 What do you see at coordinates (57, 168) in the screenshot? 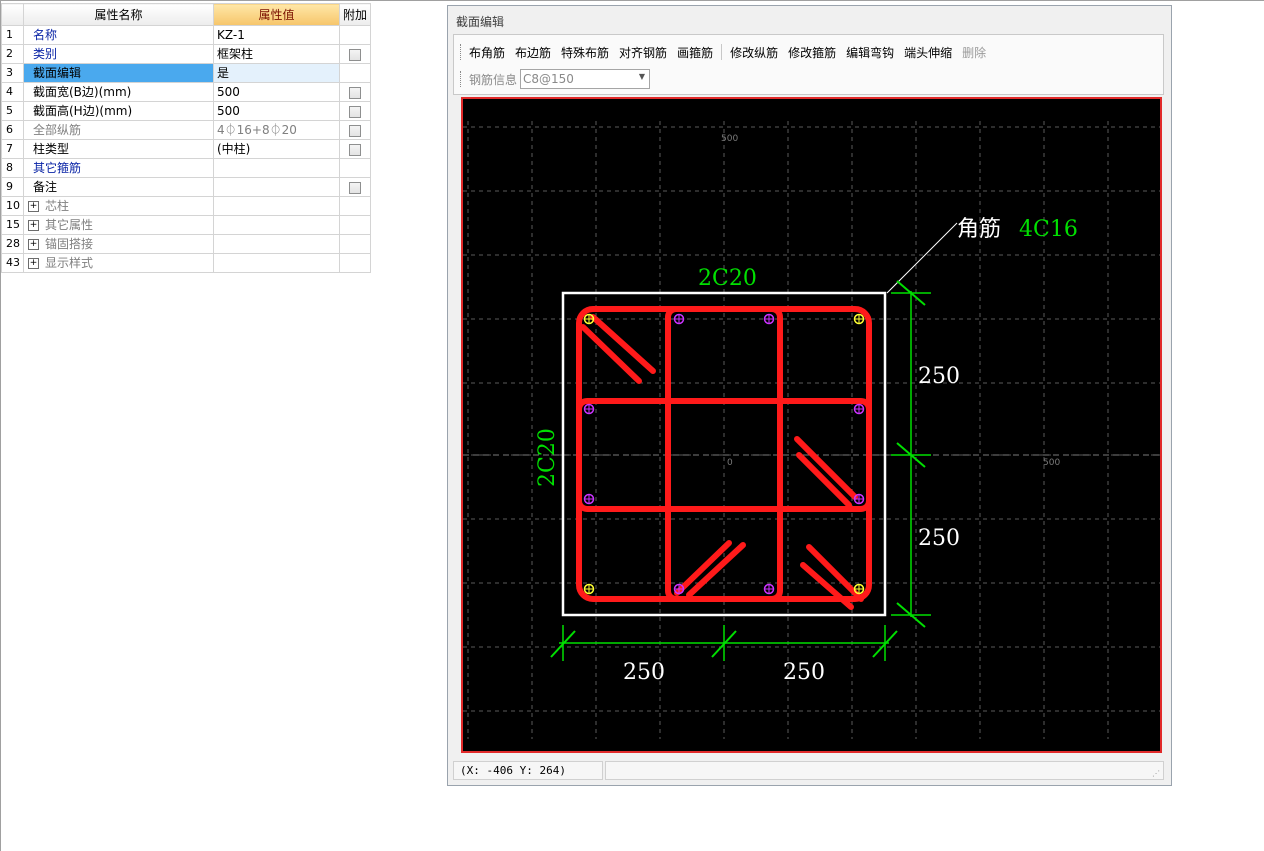
I see `property-name-text: 其它箍筋` at bounding box center [57, 168].